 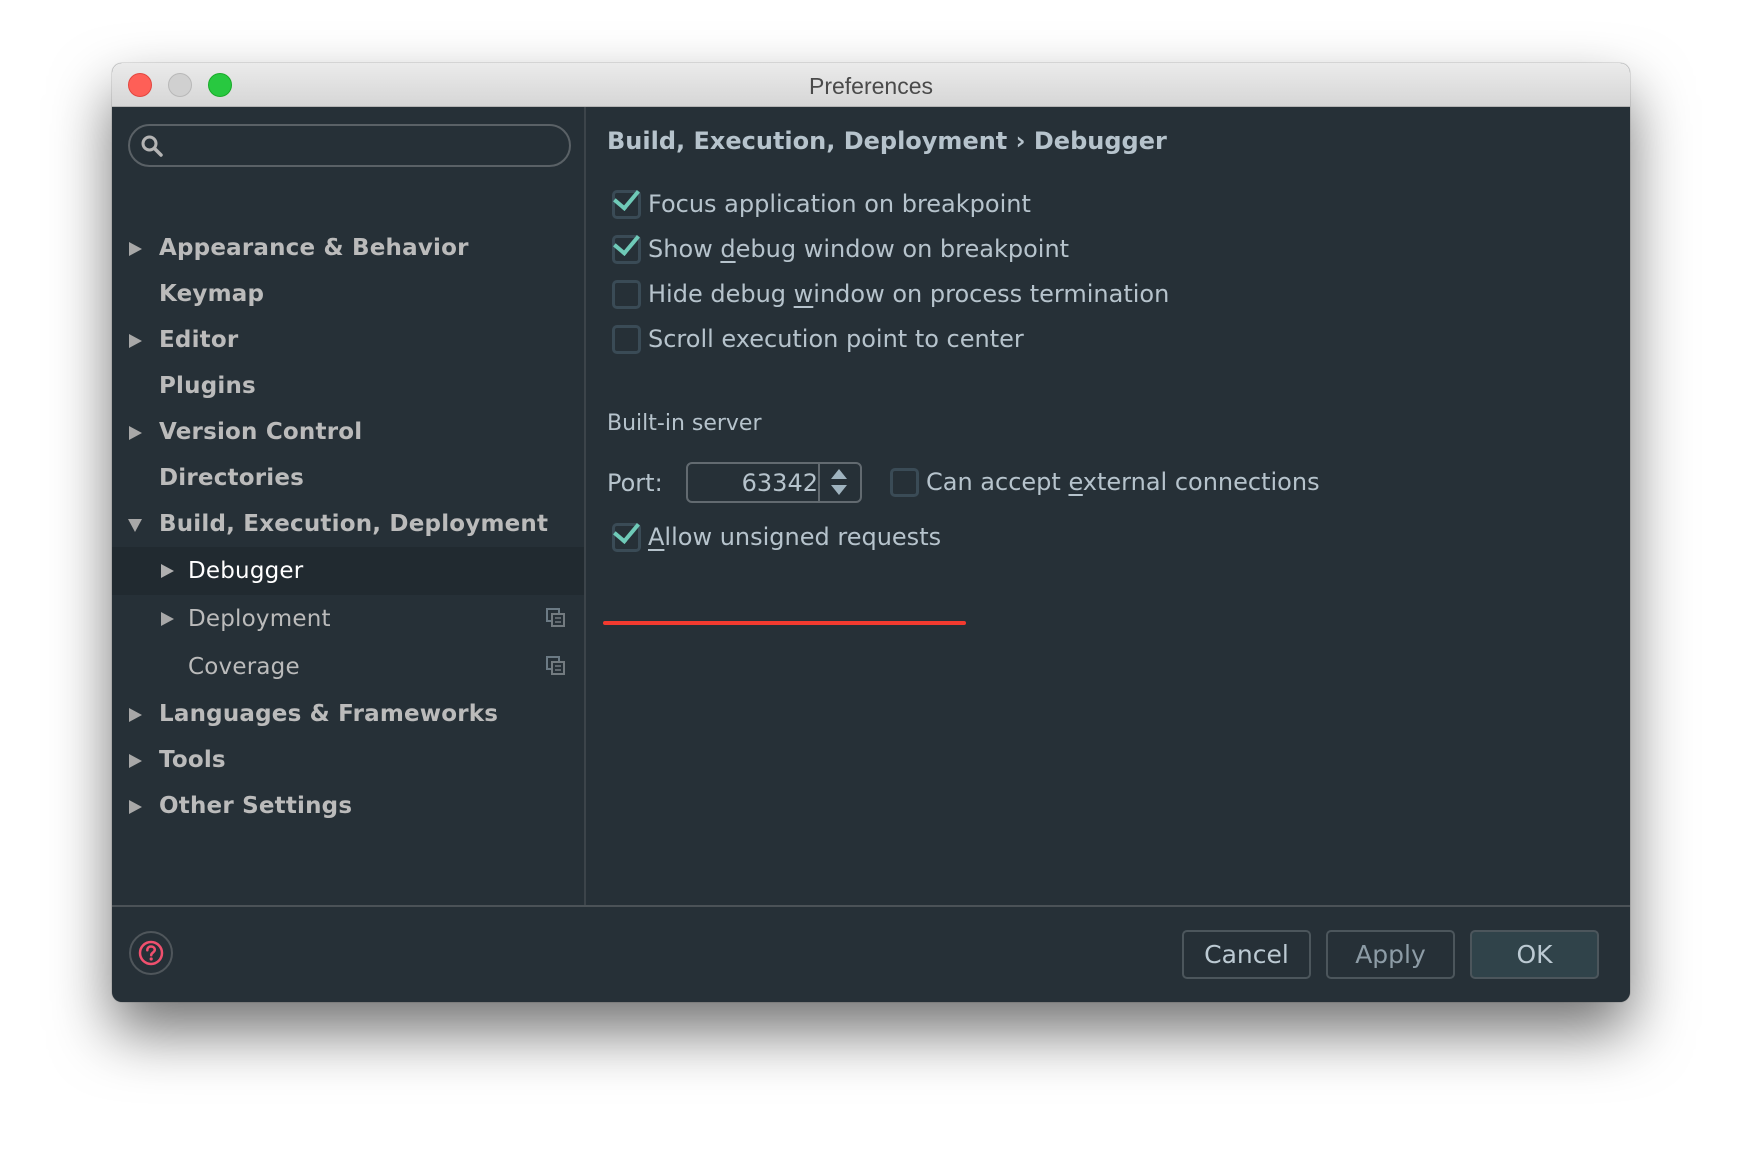 I want to click on highlight-underline, so click(x=784, y=623).